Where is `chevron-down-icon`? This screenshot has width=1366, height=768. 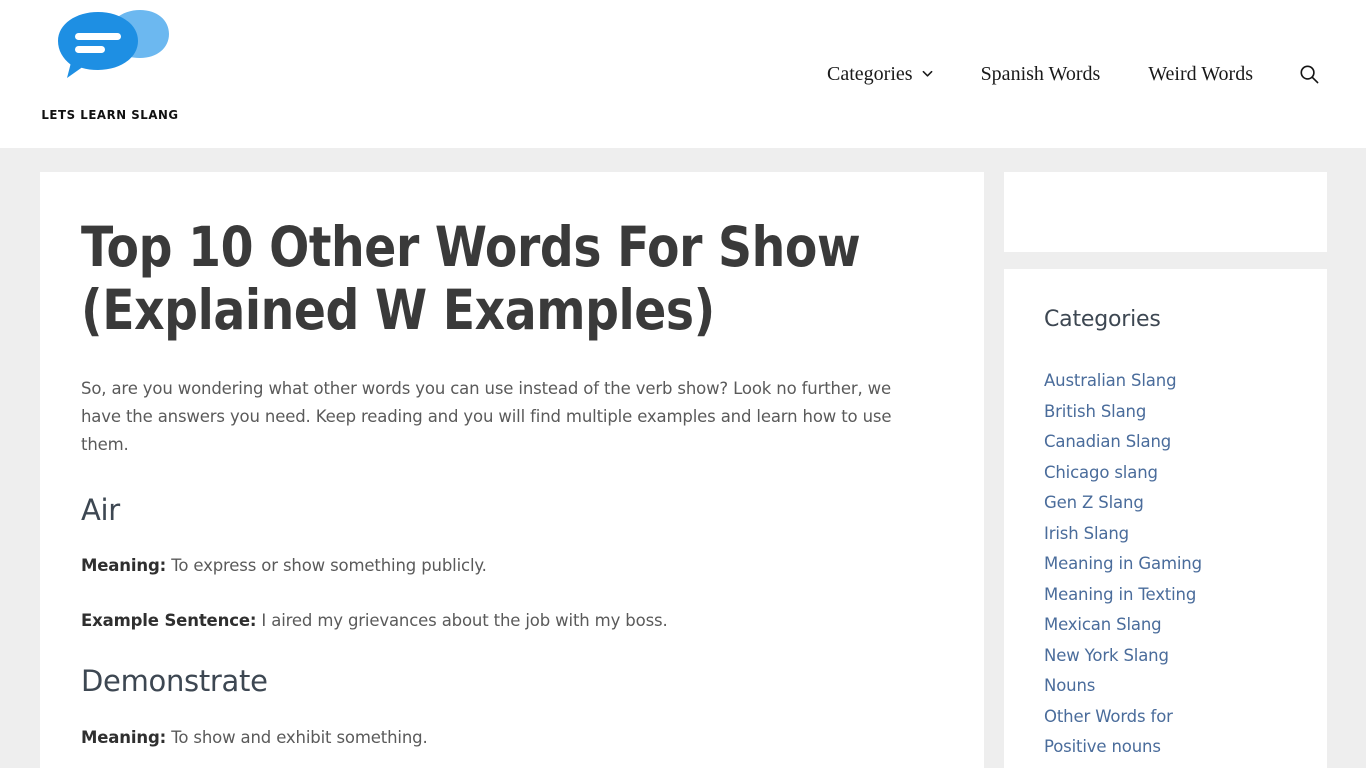 chevron-down-icon is located at coordinates (927, 73).